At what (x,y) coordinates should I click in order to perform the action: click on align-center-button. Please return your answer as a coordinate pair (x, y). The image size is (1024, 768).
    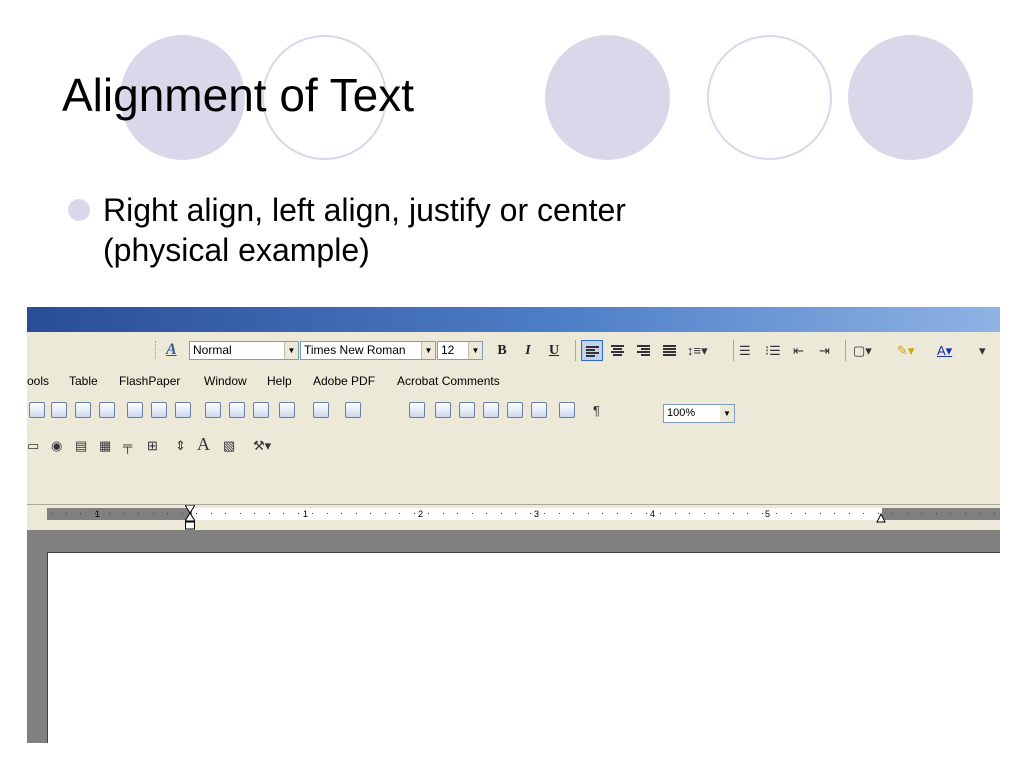
    Looking at the image, I should click on (618, 350).